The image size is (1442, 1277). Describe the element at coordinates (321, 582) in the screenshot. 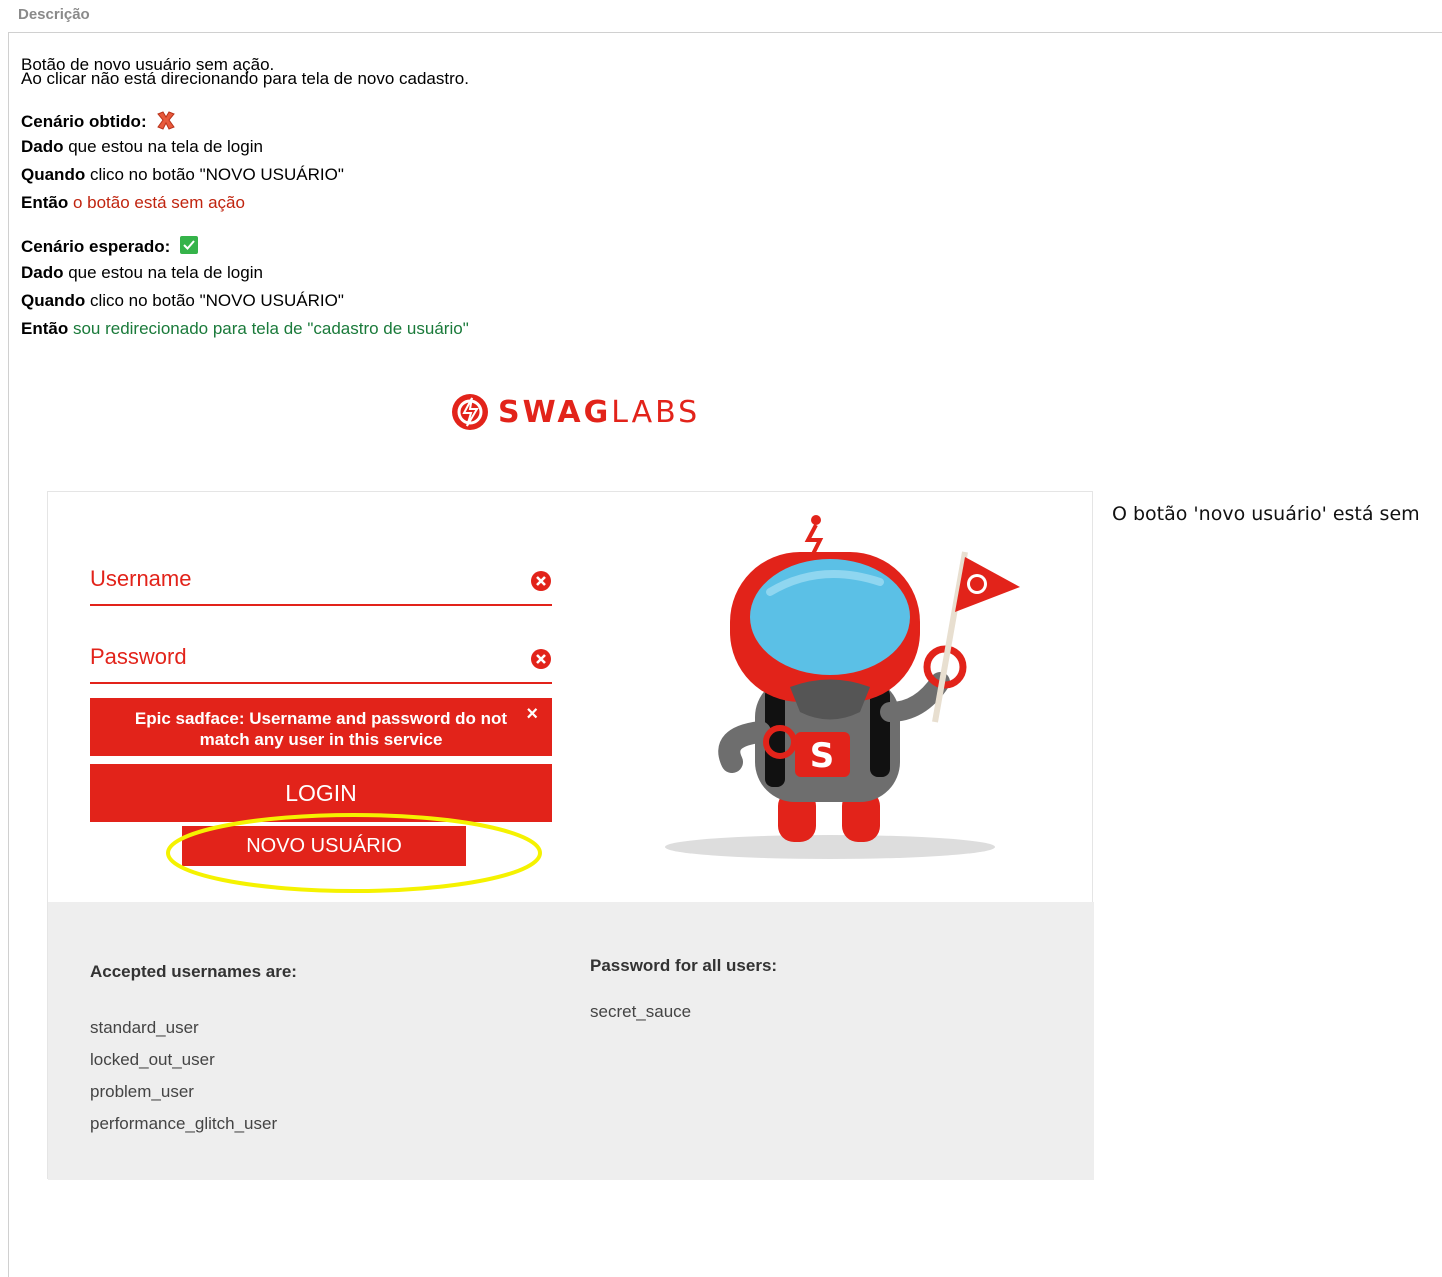

I see `username-field: Username` at that location.